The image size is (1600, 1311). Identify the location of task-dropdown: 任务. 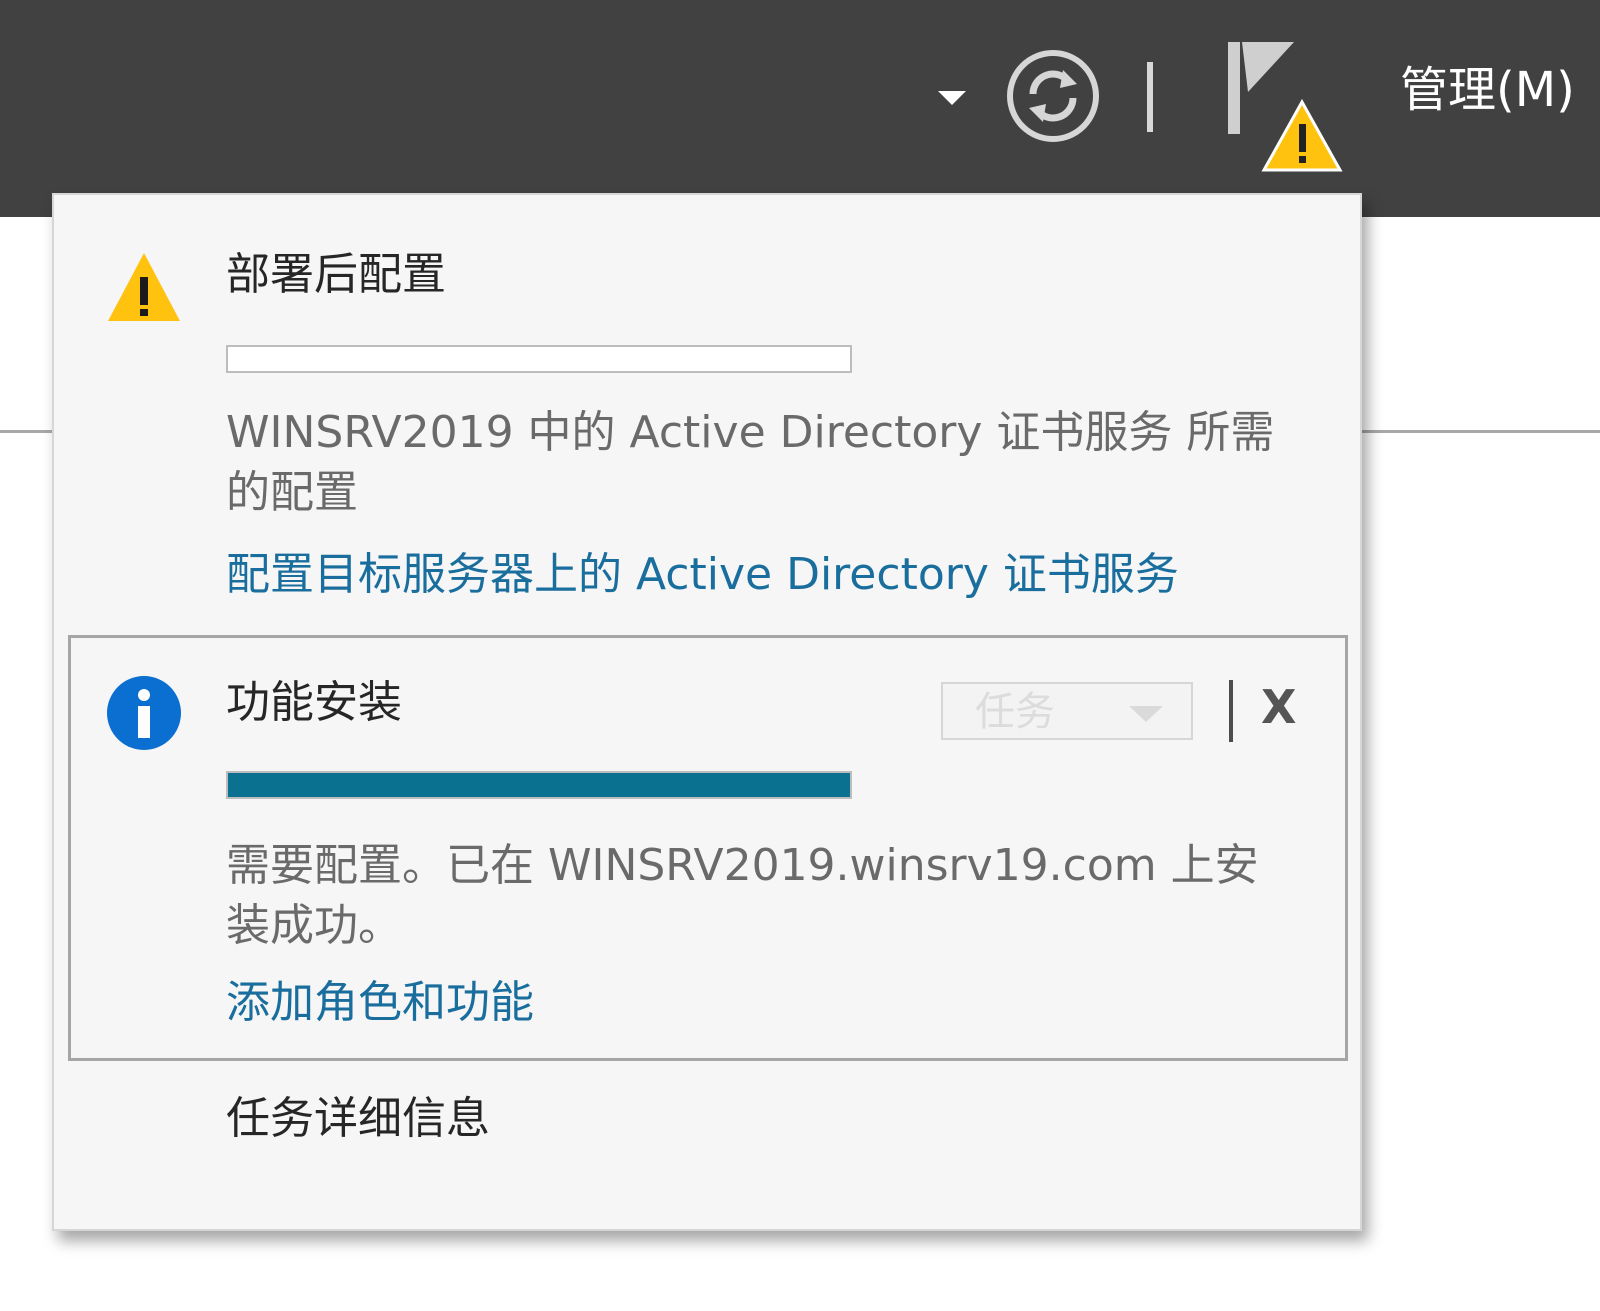
(1067, 711).